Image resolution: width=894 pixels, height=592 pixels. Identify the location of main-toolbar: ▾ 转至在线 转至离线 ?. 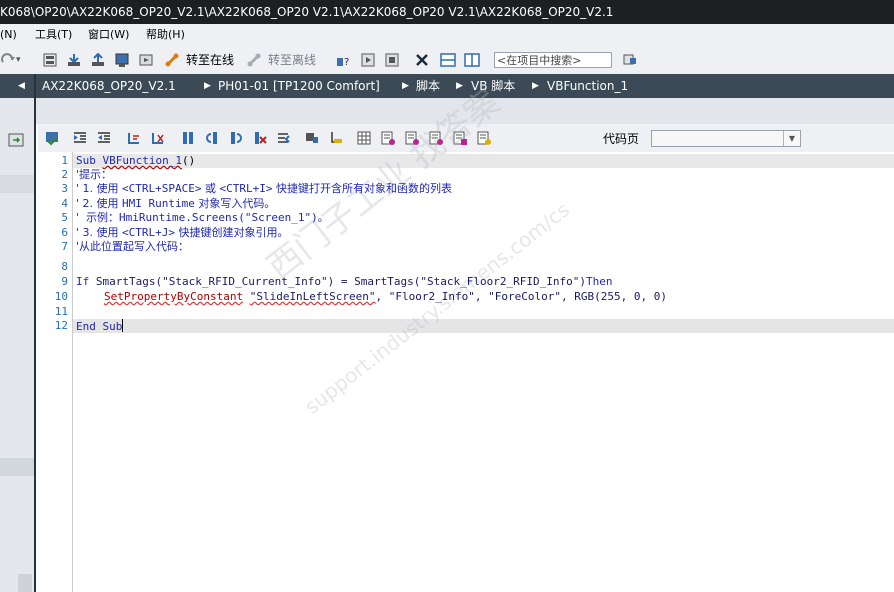
(447, 60).